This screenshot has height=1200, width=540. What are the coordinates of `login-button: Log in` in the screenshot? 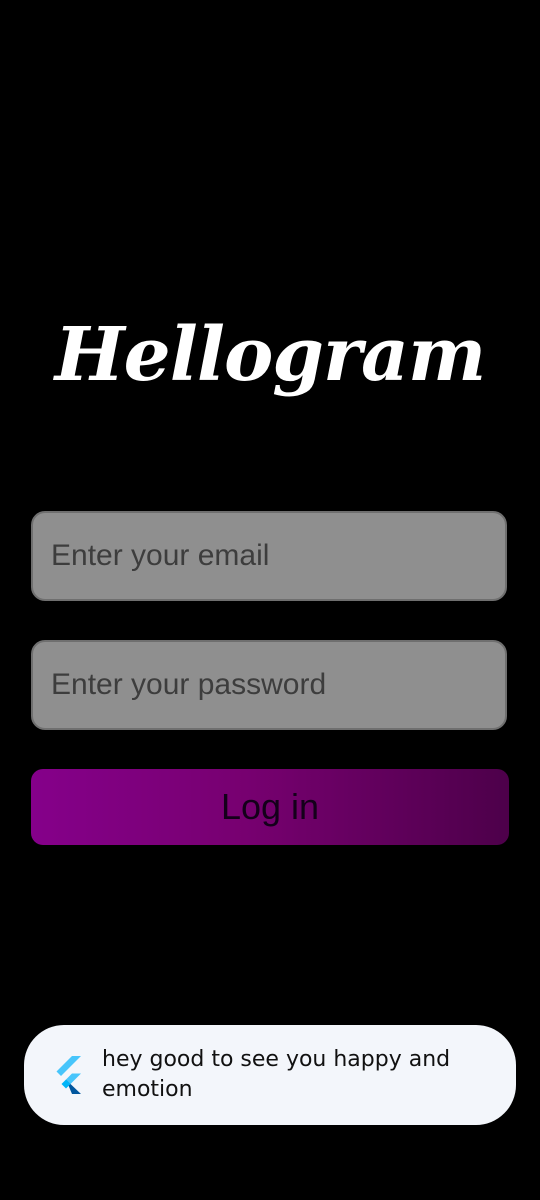 It's located at (270, 807).